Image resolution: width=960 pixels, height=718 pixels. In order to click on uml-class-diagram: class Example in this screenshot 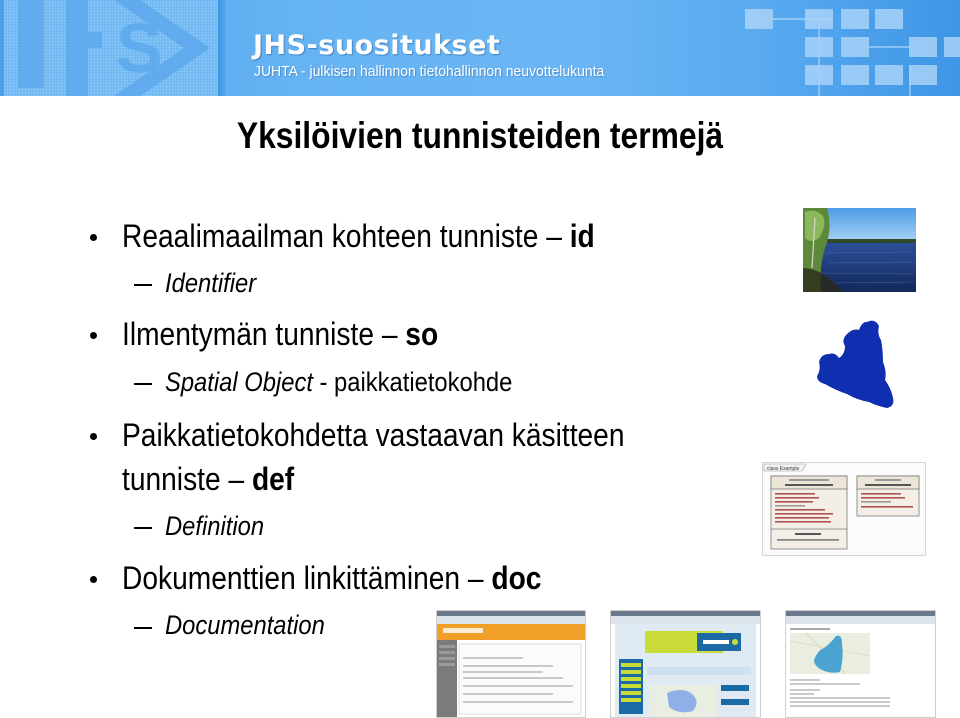, I will do `click(844, 509)`.